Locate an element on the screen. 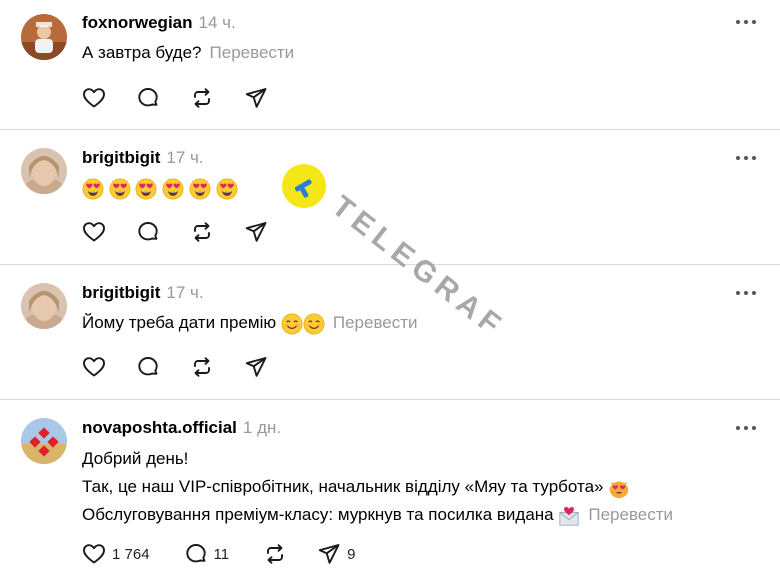 The width and height of the screenshot is (780, 580). action-bar: 1 764 11 9 is located at coordinates (235, 554).